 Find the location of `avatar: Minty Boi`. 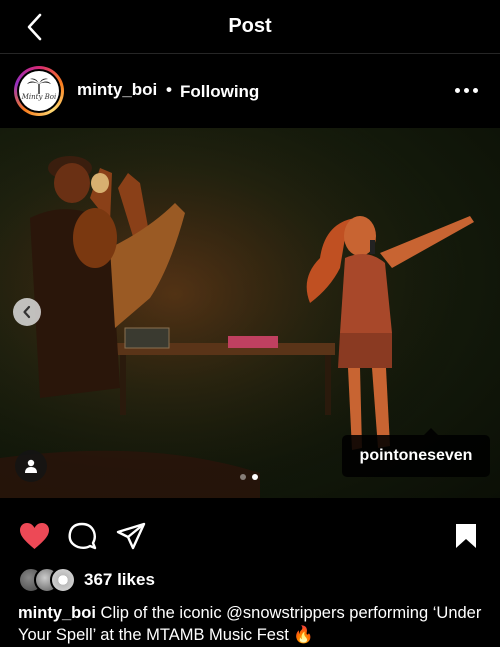

avatar: Minty Boi is located at coordinates (39, 91).